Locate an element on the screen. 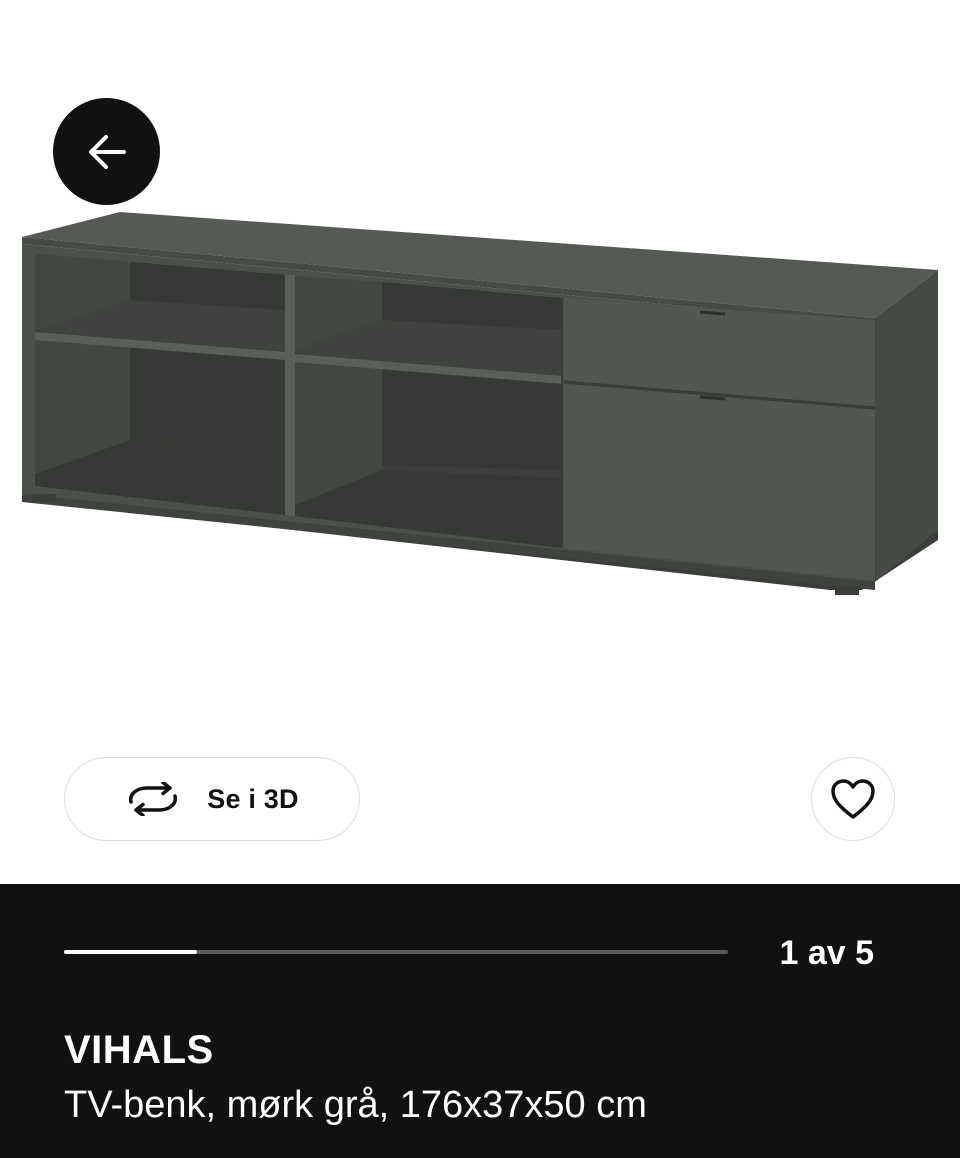 Image resolution: width=960 pixels, height=1158 pixels. back-button is located at coordinates (106, 151).